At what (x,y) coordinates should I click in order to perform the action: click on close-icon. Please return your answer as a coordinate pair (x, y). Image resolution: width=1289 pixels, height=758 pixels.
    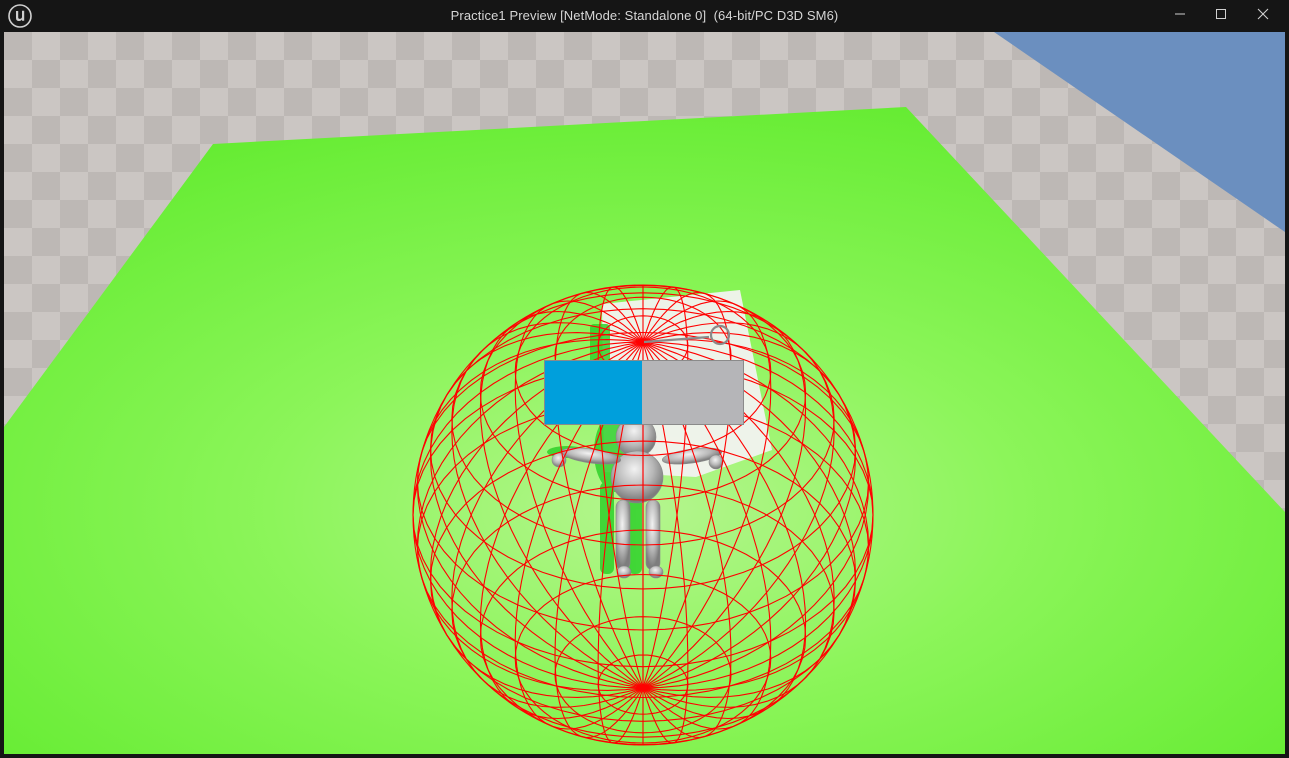
    Looking at the image, I should click on (1263, 14).